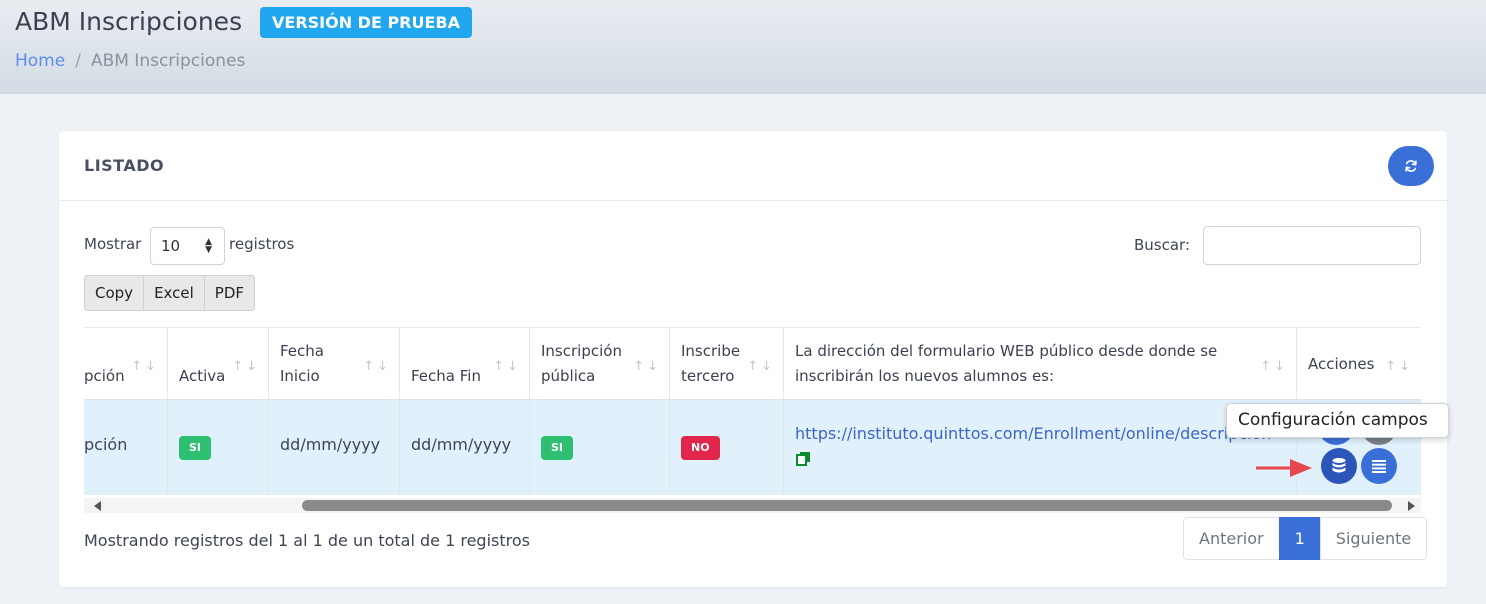  Describe the element at coordinates (217, 447) in the screenshot. I see `cell-activa: SI` at that location.